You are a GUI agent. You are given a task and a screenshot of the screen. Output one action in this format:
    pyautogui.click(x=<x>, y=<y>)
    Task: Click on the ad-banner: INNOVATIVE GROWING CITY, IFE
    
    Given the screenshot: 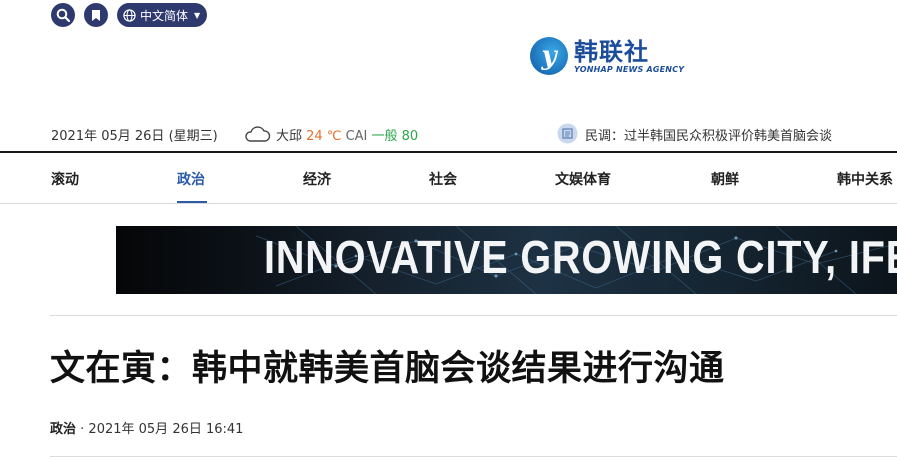 What is the action you would take?
    pyautogui.click(x=506, y=260)
    